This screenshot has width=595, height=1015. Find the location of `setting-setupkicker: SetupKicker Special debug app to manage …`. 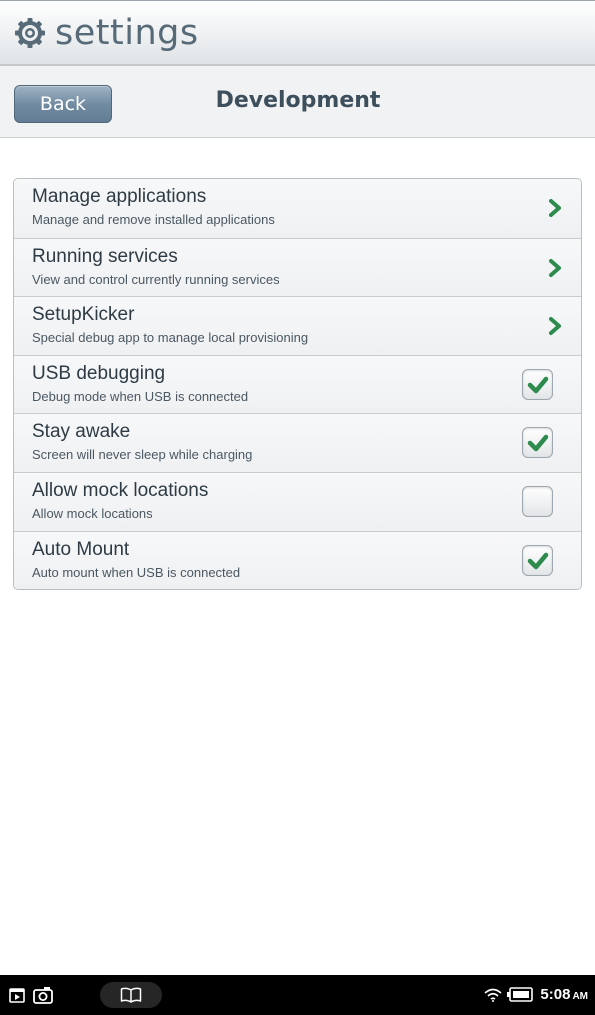

setting-setupkicker: SetupKicker Special debug app to manage … is located at coordinates (297, 325).